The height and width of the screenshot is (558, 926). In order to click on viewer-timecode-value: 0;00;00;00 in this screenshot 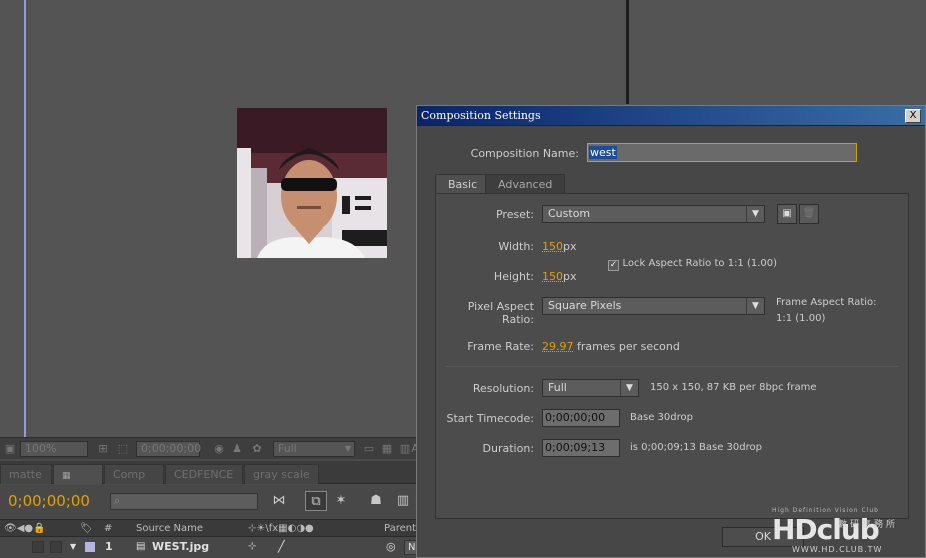, I will do `click(171, 448)`.